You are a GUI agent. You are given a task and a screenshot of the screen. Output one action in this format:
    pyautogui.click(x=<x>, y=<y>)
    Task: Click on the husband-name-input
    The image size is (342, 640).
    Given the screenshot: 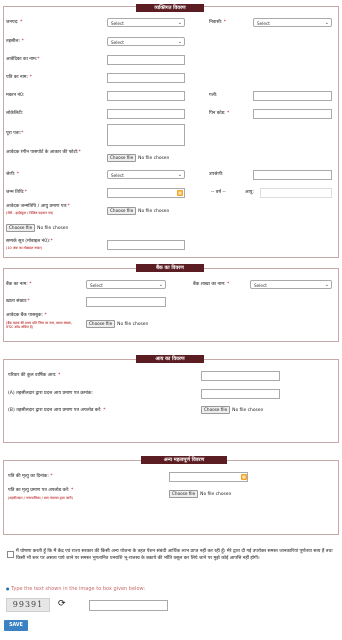 What is the action you would take?
    pyautogui.click(x=146, y=78)
    